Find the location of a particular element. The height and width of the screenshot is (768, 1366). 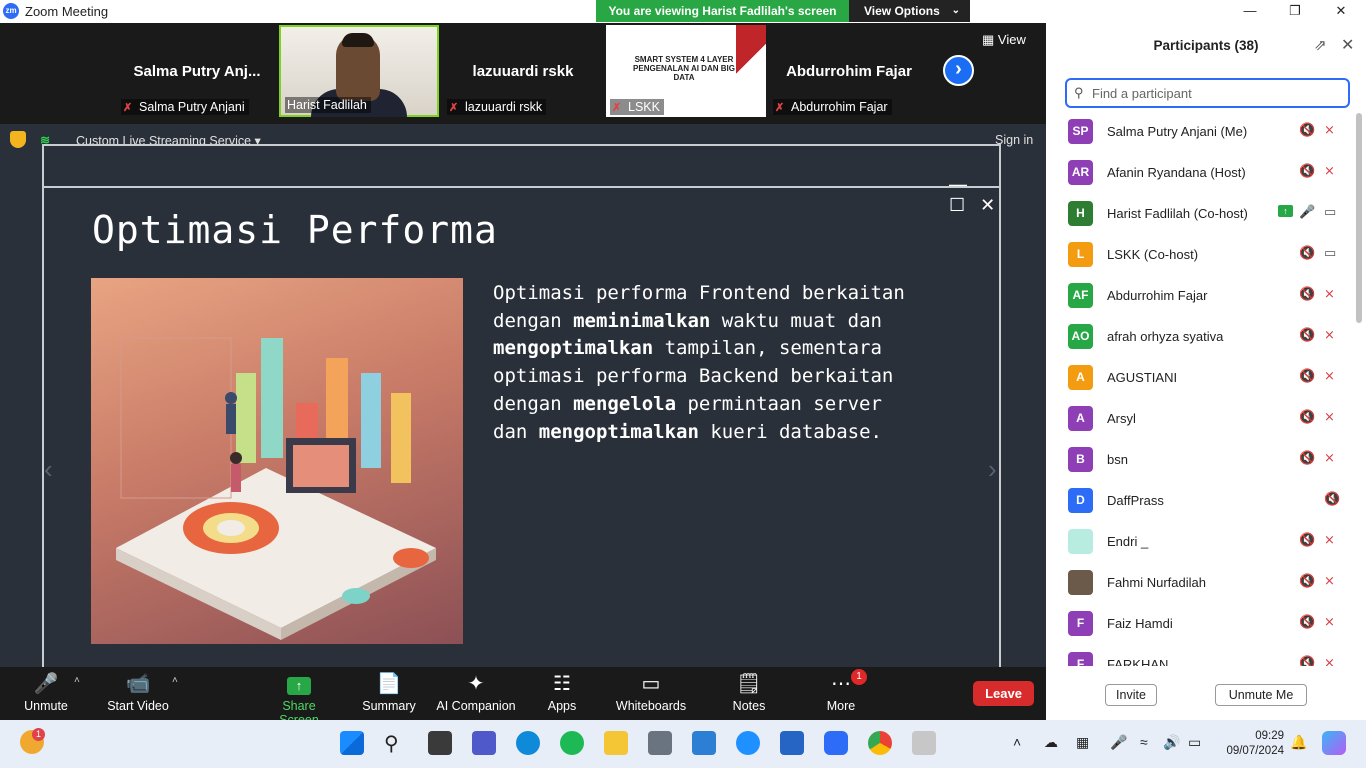

notes-button: 🗒 Notes is located at coordinates (749, 693).